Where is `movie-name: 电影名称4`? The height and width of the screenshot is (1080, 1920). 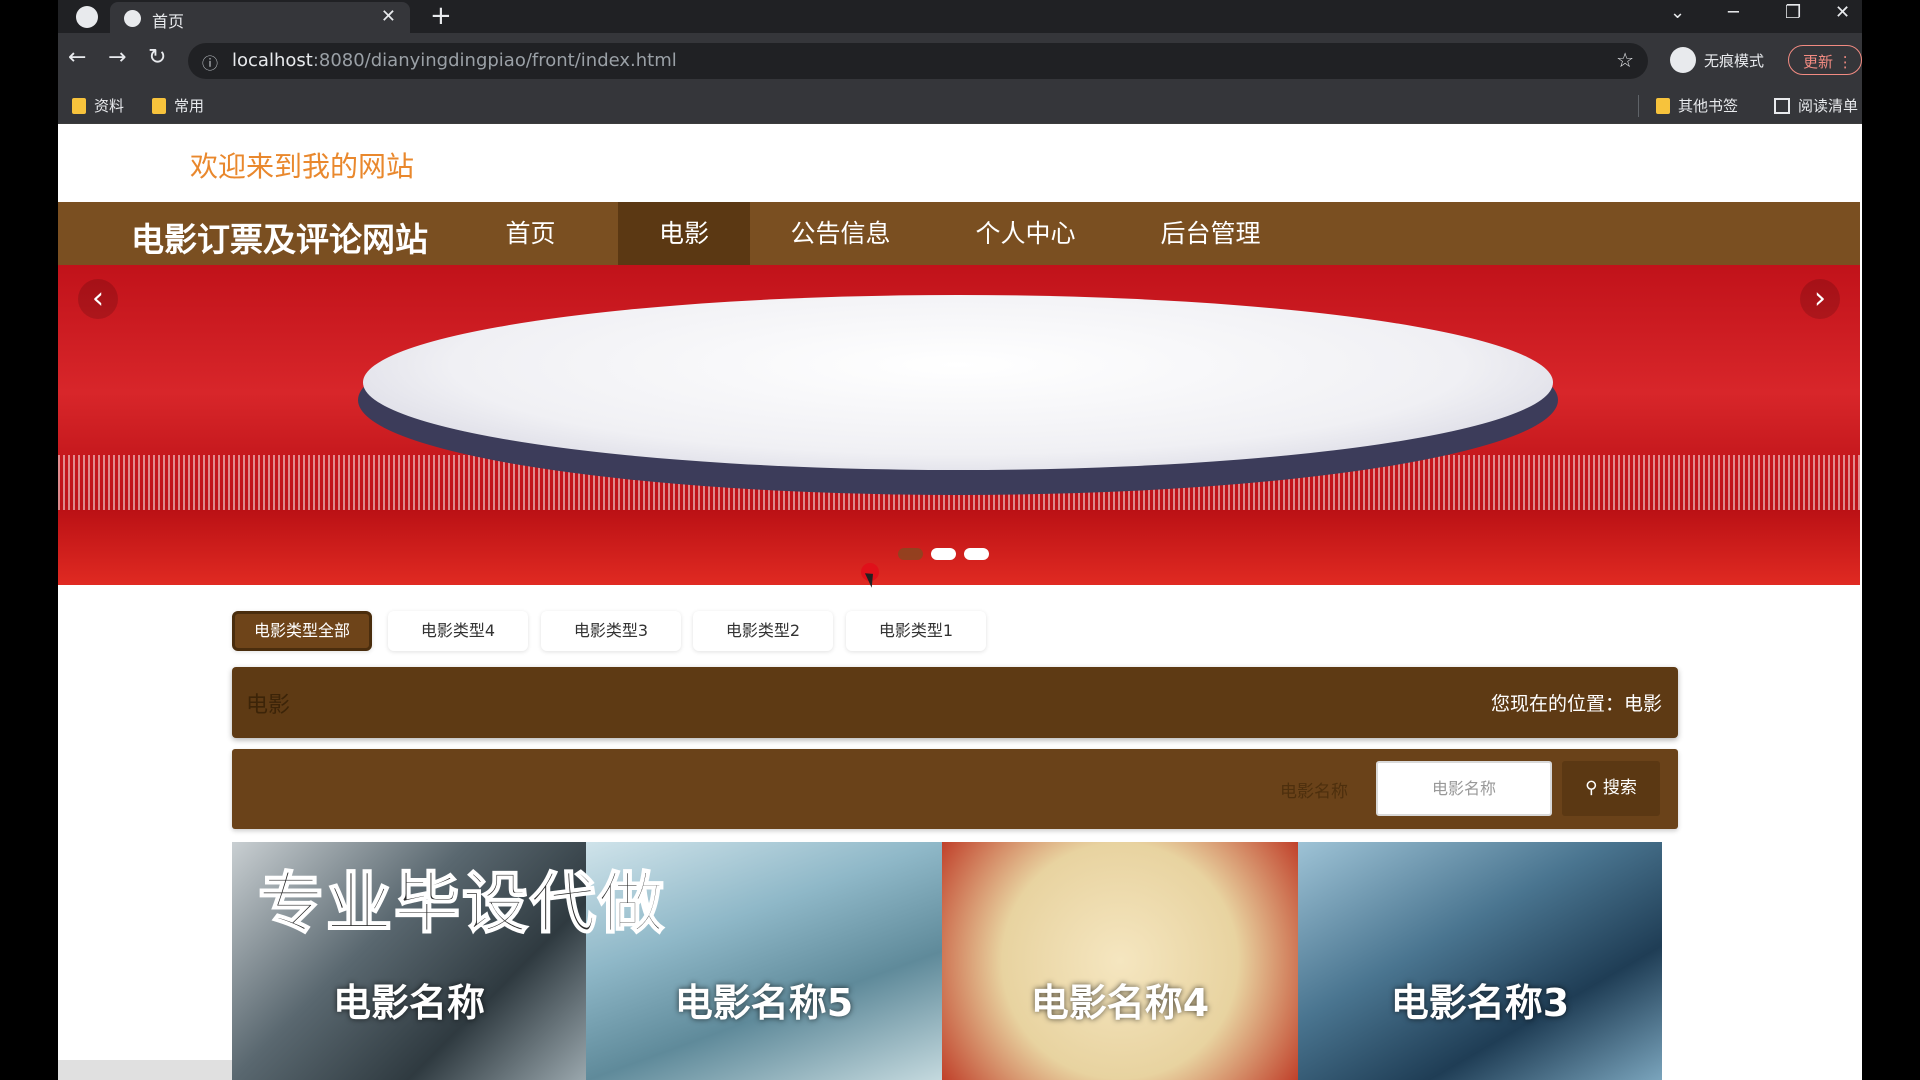 movie-name: 电影名称4 is located at coordinates (1120, 1003).